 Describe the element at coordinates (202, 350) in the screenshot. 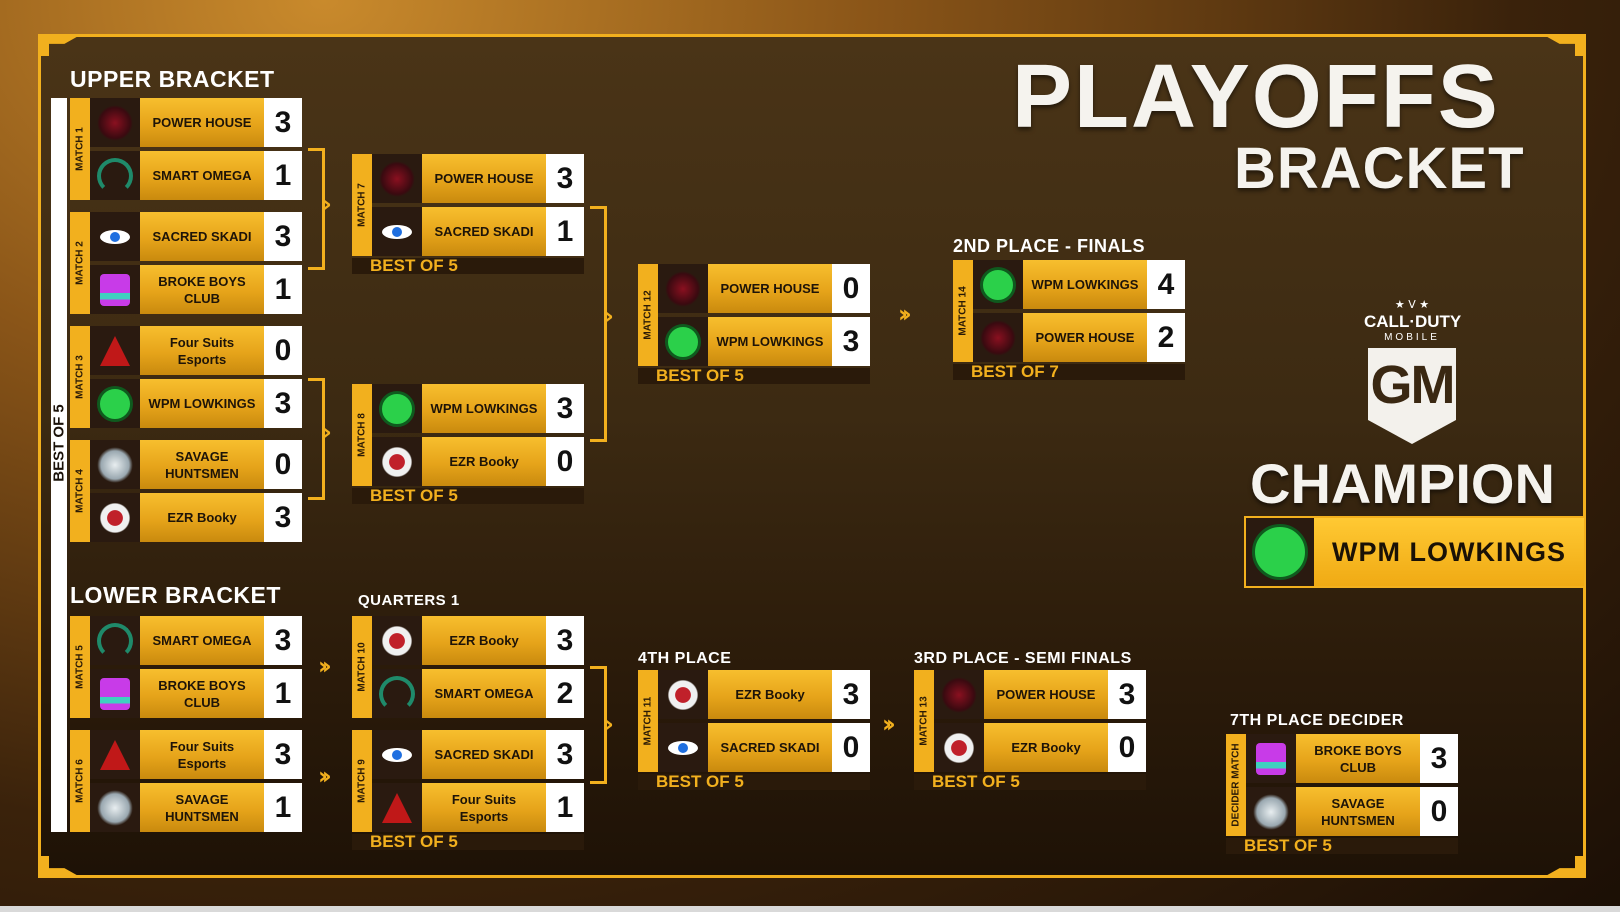

I see `team-name: Four Suits Esports` at that location.